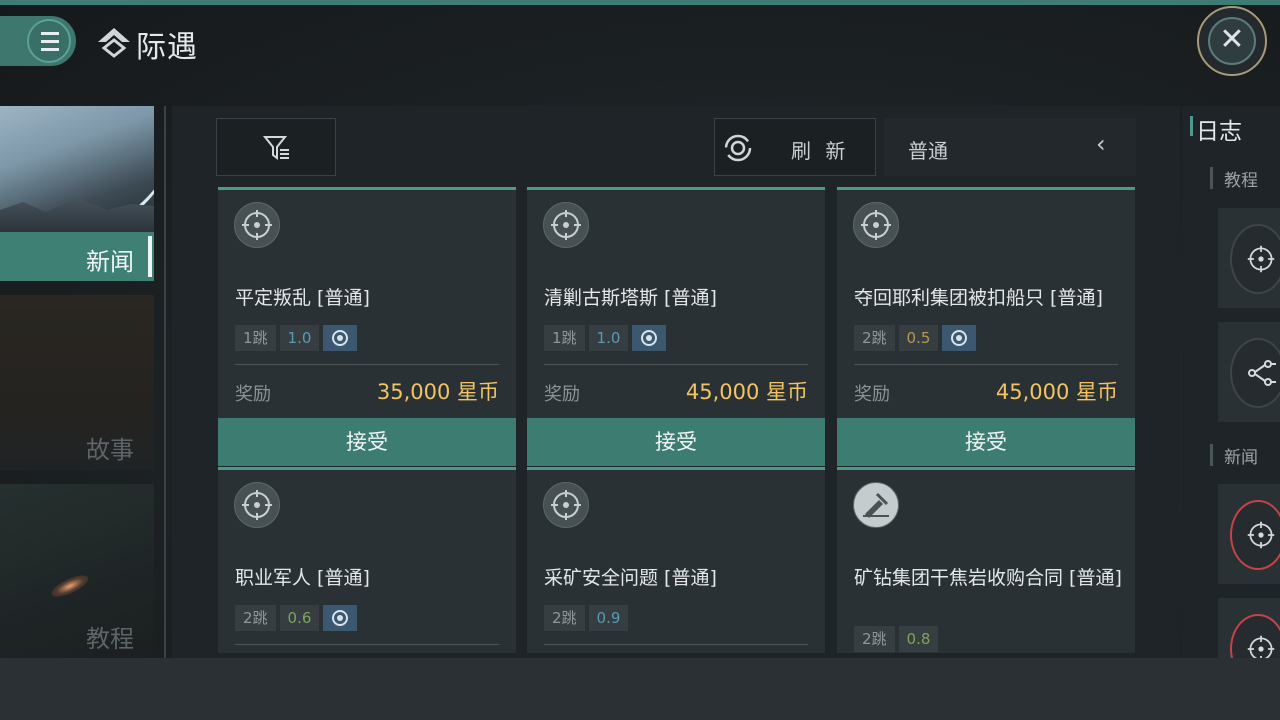 This screenshot has width=1280, height=720. What do you see at coordinates (299, 618) in the screenshot?
I see `security-tag: 0.6` at bounding box center [299, 618].